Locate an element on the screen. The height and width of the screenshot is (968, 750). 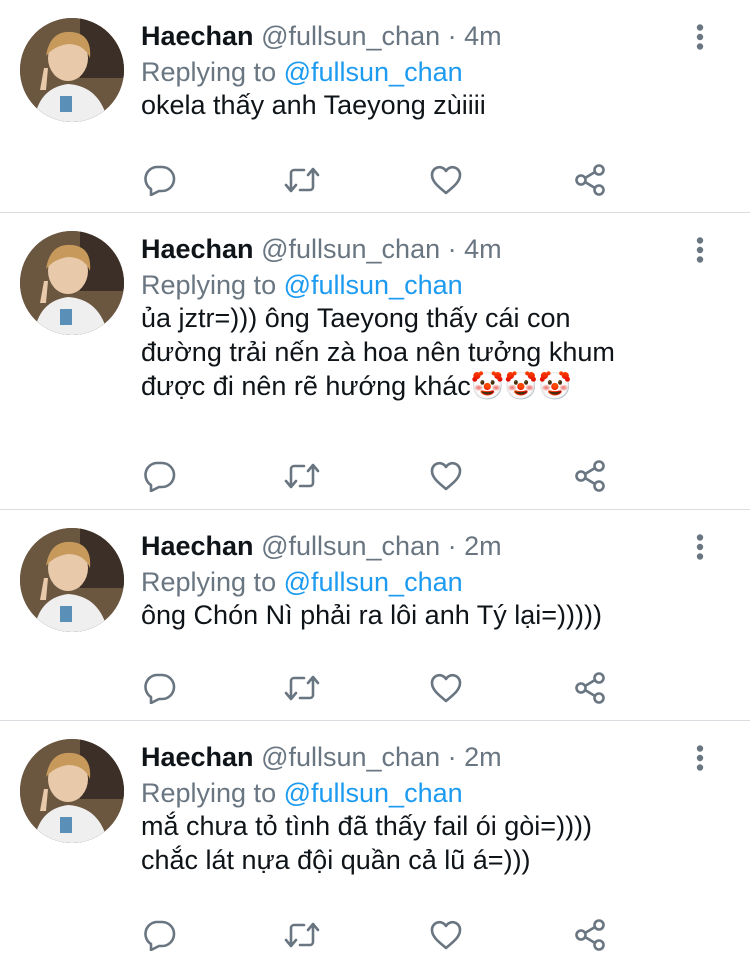
tweet-text: ông Chón Nì phải ra lôi anh Tý lại=))))) is located at coordinates (371, 615).